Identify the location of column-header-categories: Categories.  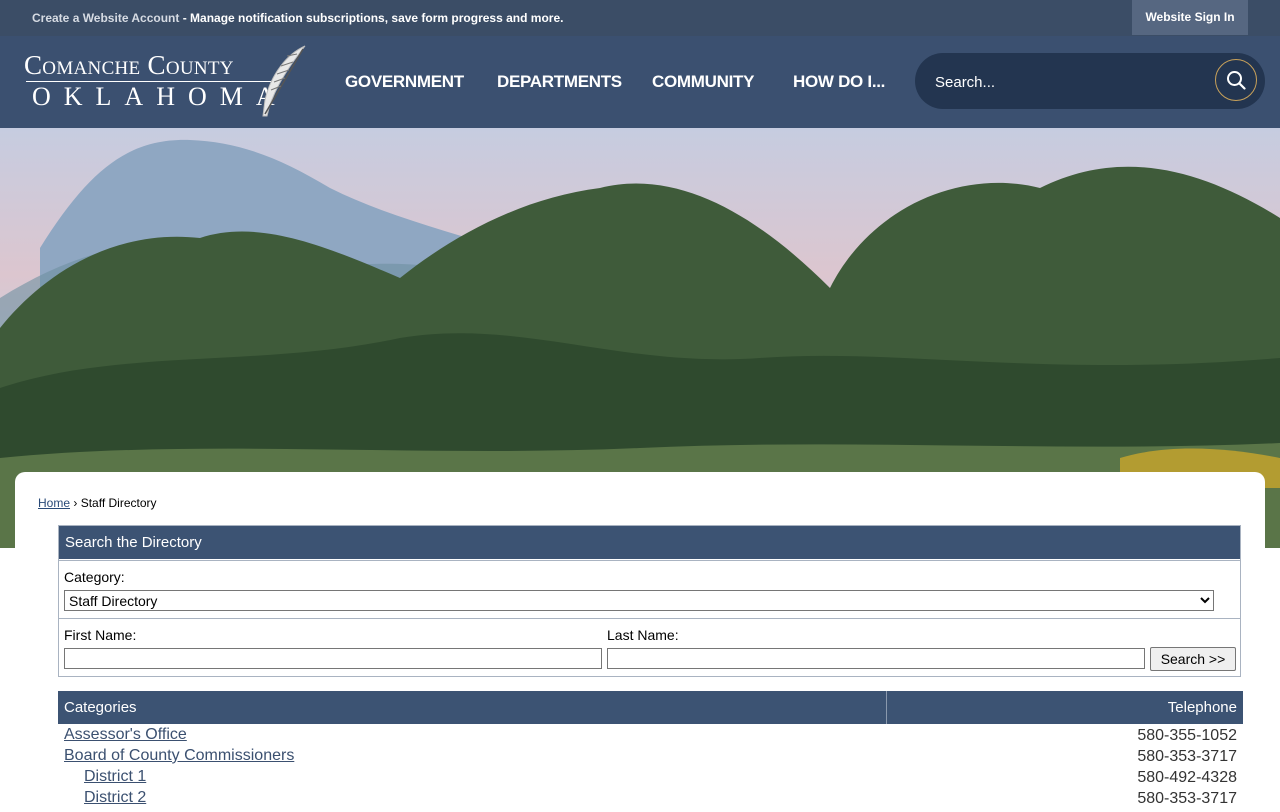
(100, 707).